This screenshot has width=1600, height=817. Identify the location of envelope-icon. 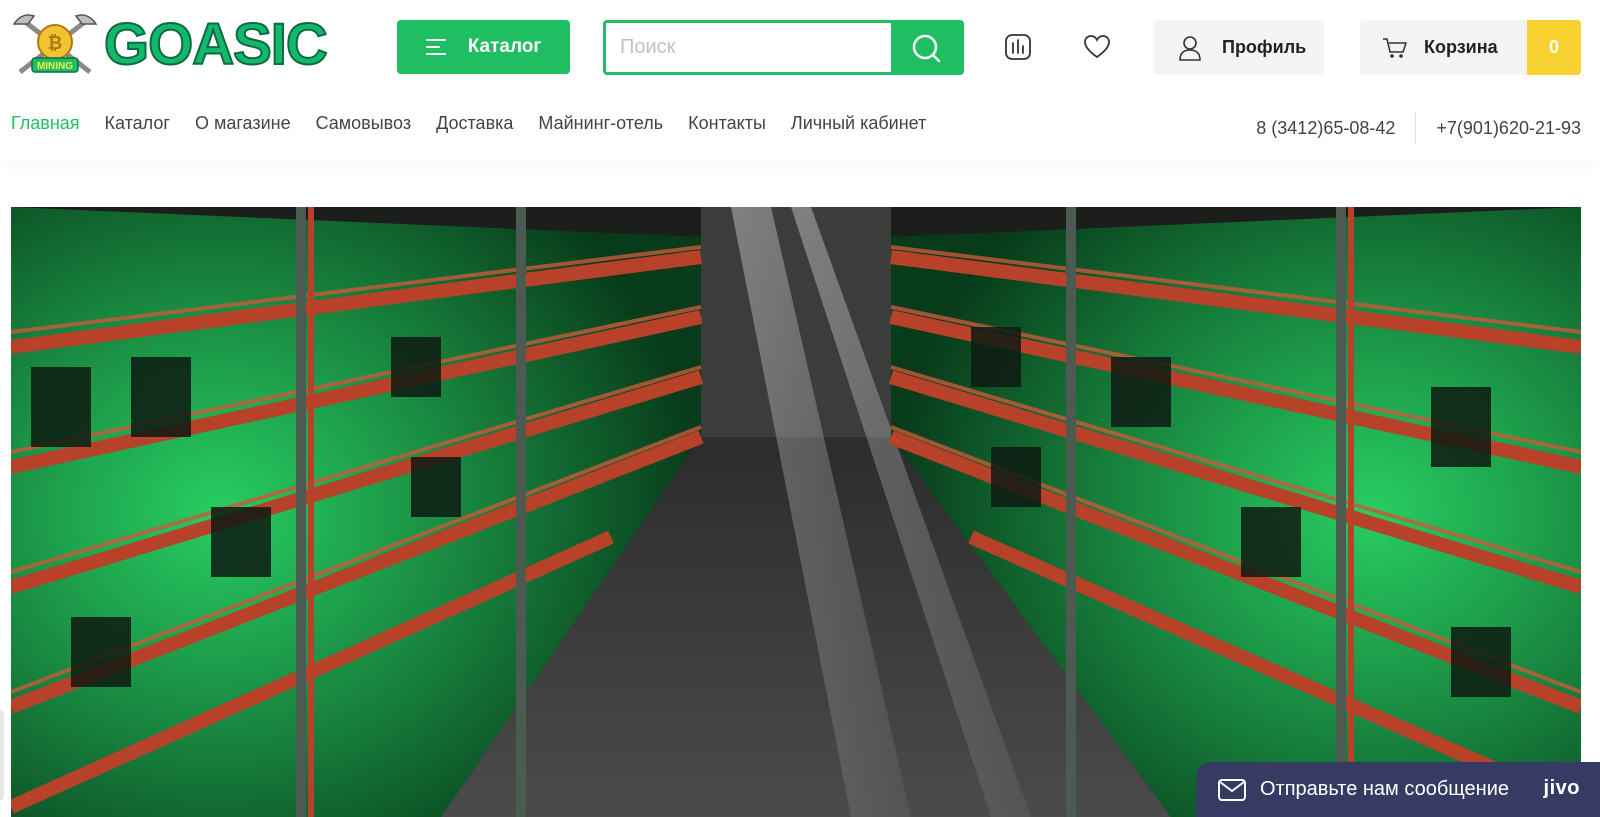
(1232, 789).